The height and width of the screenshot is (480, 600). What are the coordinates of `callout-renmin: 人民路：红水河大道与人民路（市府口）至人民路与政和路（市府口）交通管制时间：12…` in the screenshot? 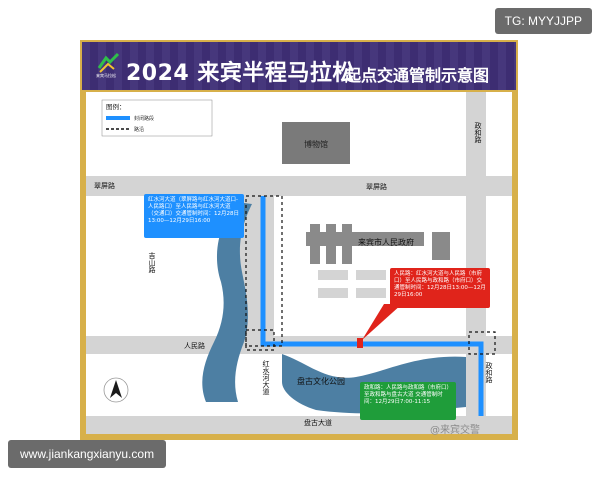 It's located at (440, 288).